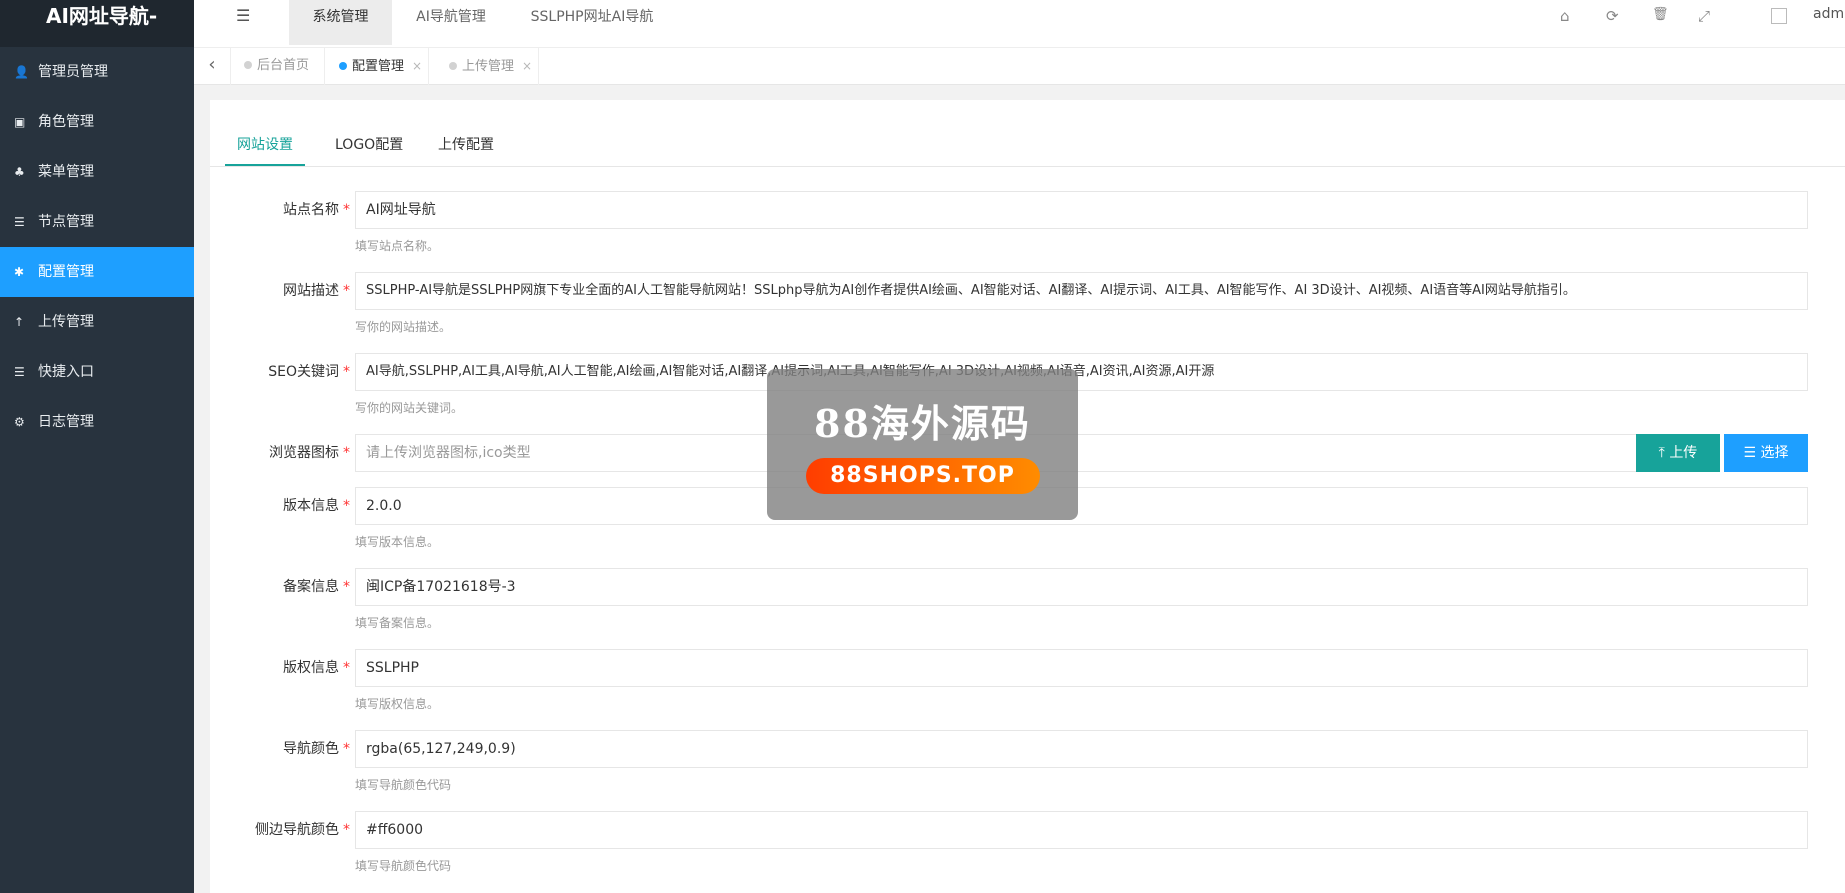 Image resolution: width=1845 pixels, height=893 pixels. What do you see at coordinates (1829, 14) in the screenshot?
I see `user-name: admin` at bounding box center [1829, 14].